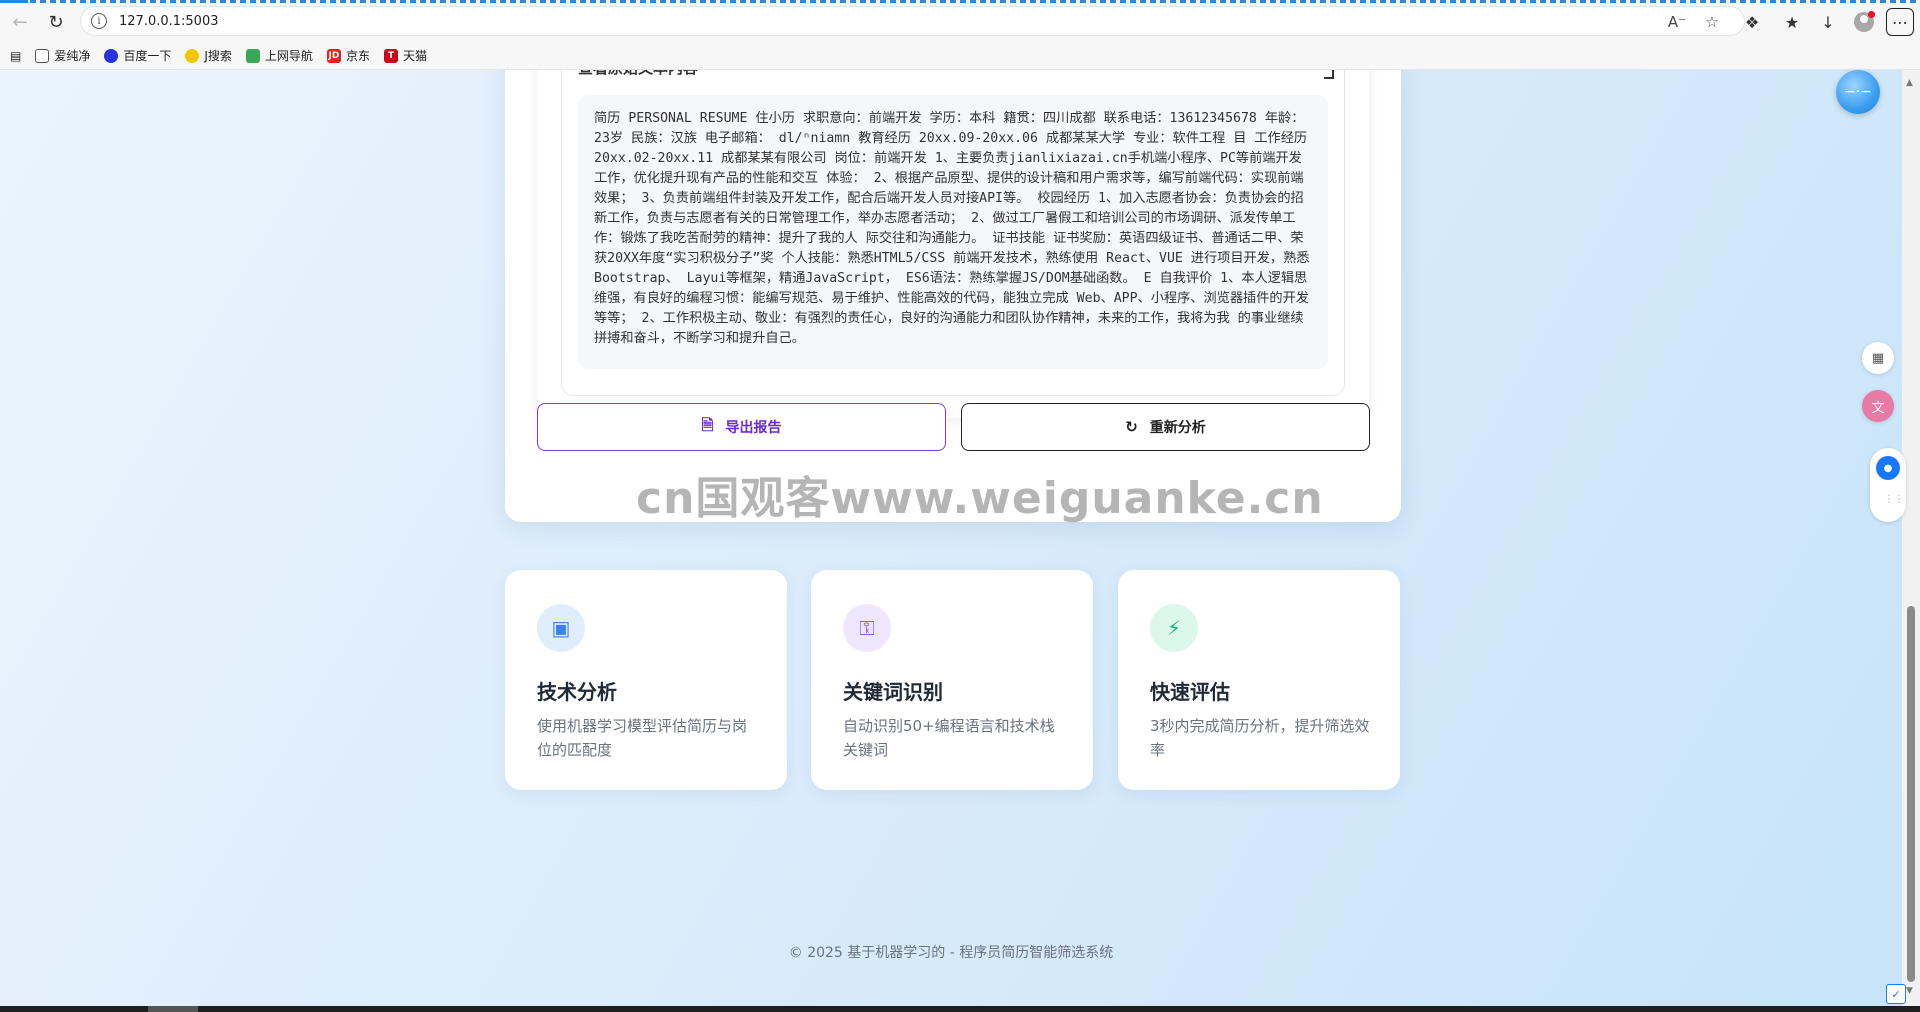 The width and height of the screenshot is (1920, 1012). I want to click on feature-title: 技术分析, so click(577, 692).